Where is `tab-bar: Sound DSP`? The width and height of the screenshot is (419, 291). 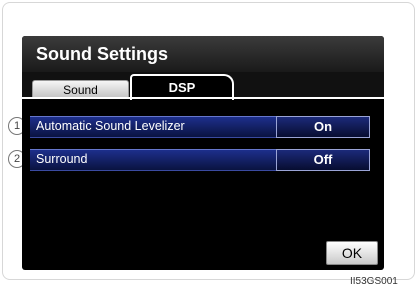
tab-bar: Sound DSP is located at coordinates (203, 86).